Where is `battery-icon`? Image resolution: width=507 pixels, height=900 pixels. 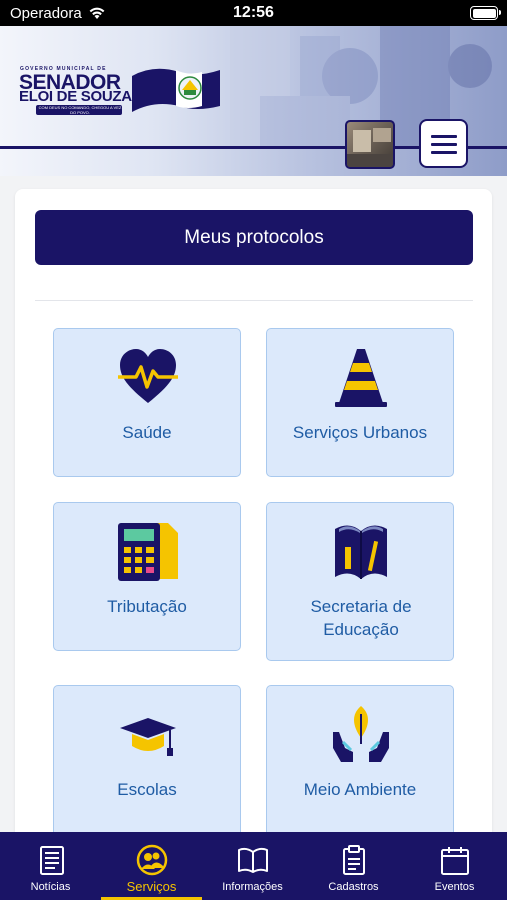 battery-icon is located at coordinates (485, 13).